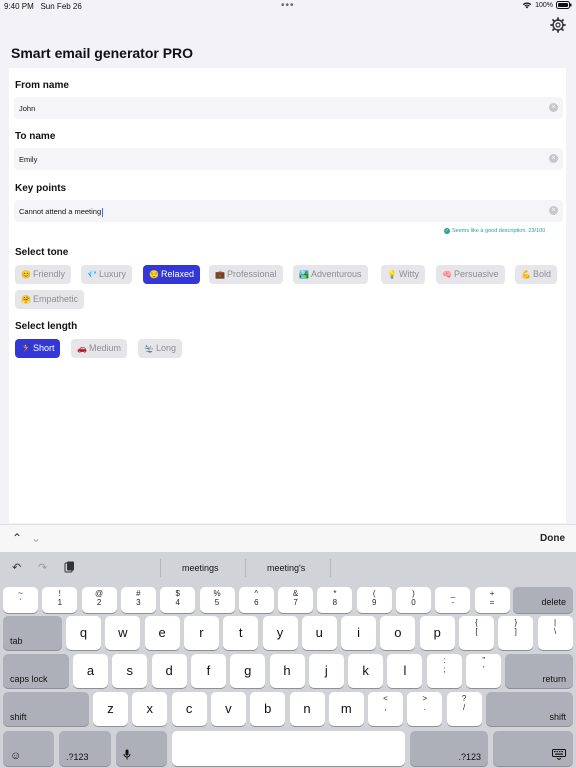  I want to click on symbol-key: :;, so click(444, 671).